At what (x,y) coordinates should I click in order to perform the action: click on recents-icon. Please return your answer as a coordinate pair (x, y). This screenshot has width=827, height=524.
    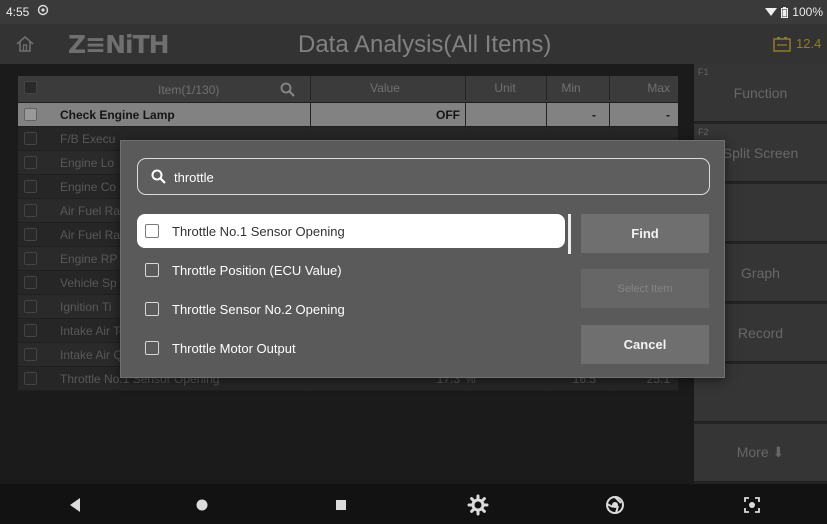
    Looking at the image, I should click on (341, 505).